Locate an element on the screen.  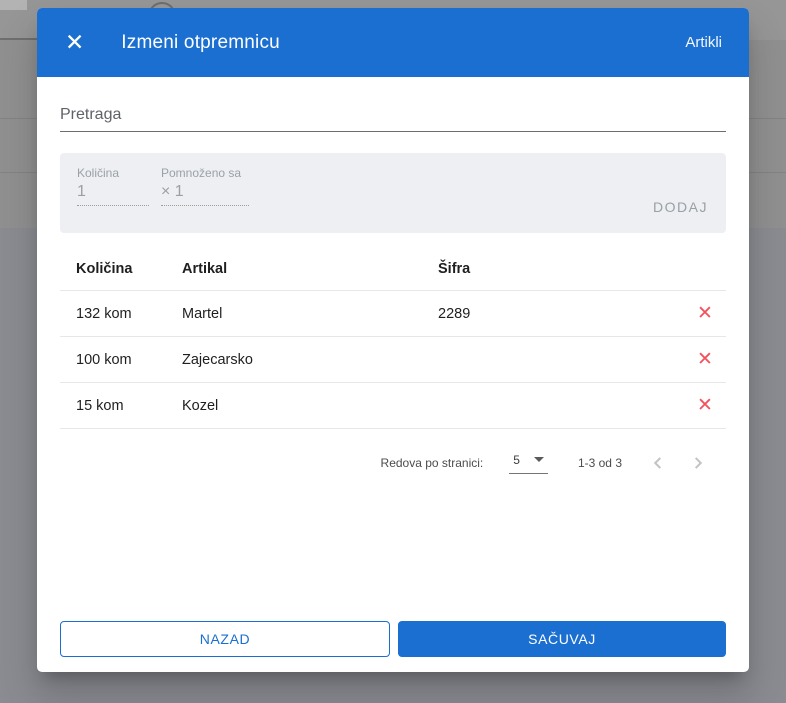
quantity-label: Količina is located at coordinates (98, 173).